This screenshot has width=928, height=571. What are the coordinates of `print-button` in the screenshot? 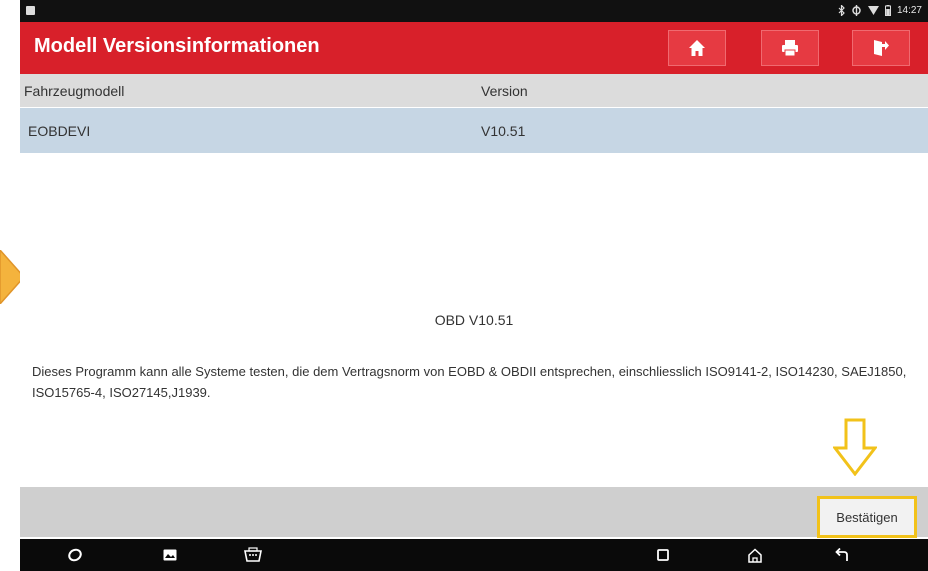 It's located at (790, 48).